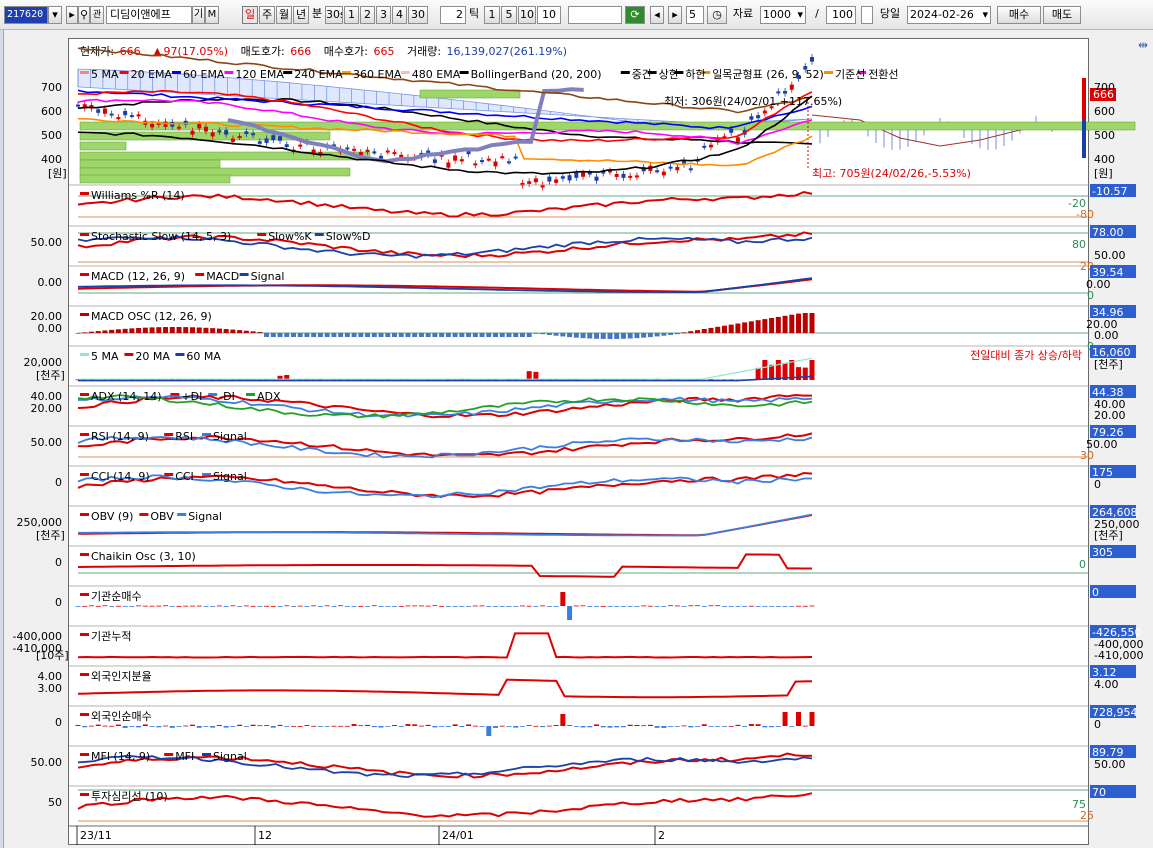 This screenshot has width=1153, height=848. Describe the element at coordinates (399, 15) in the screenshot. I see `period-button-9: 4` at that location.